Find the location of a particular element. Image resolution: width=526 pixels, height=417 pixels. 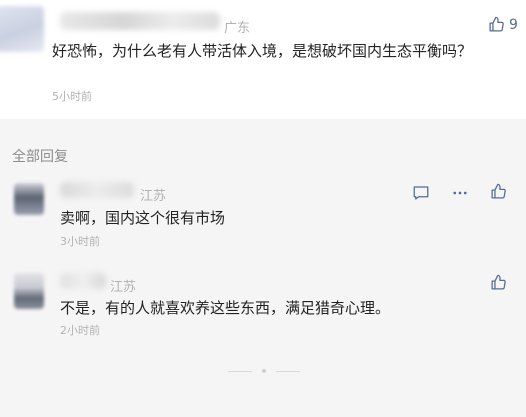

like-count: 9 is located at coordinates (513, 24).